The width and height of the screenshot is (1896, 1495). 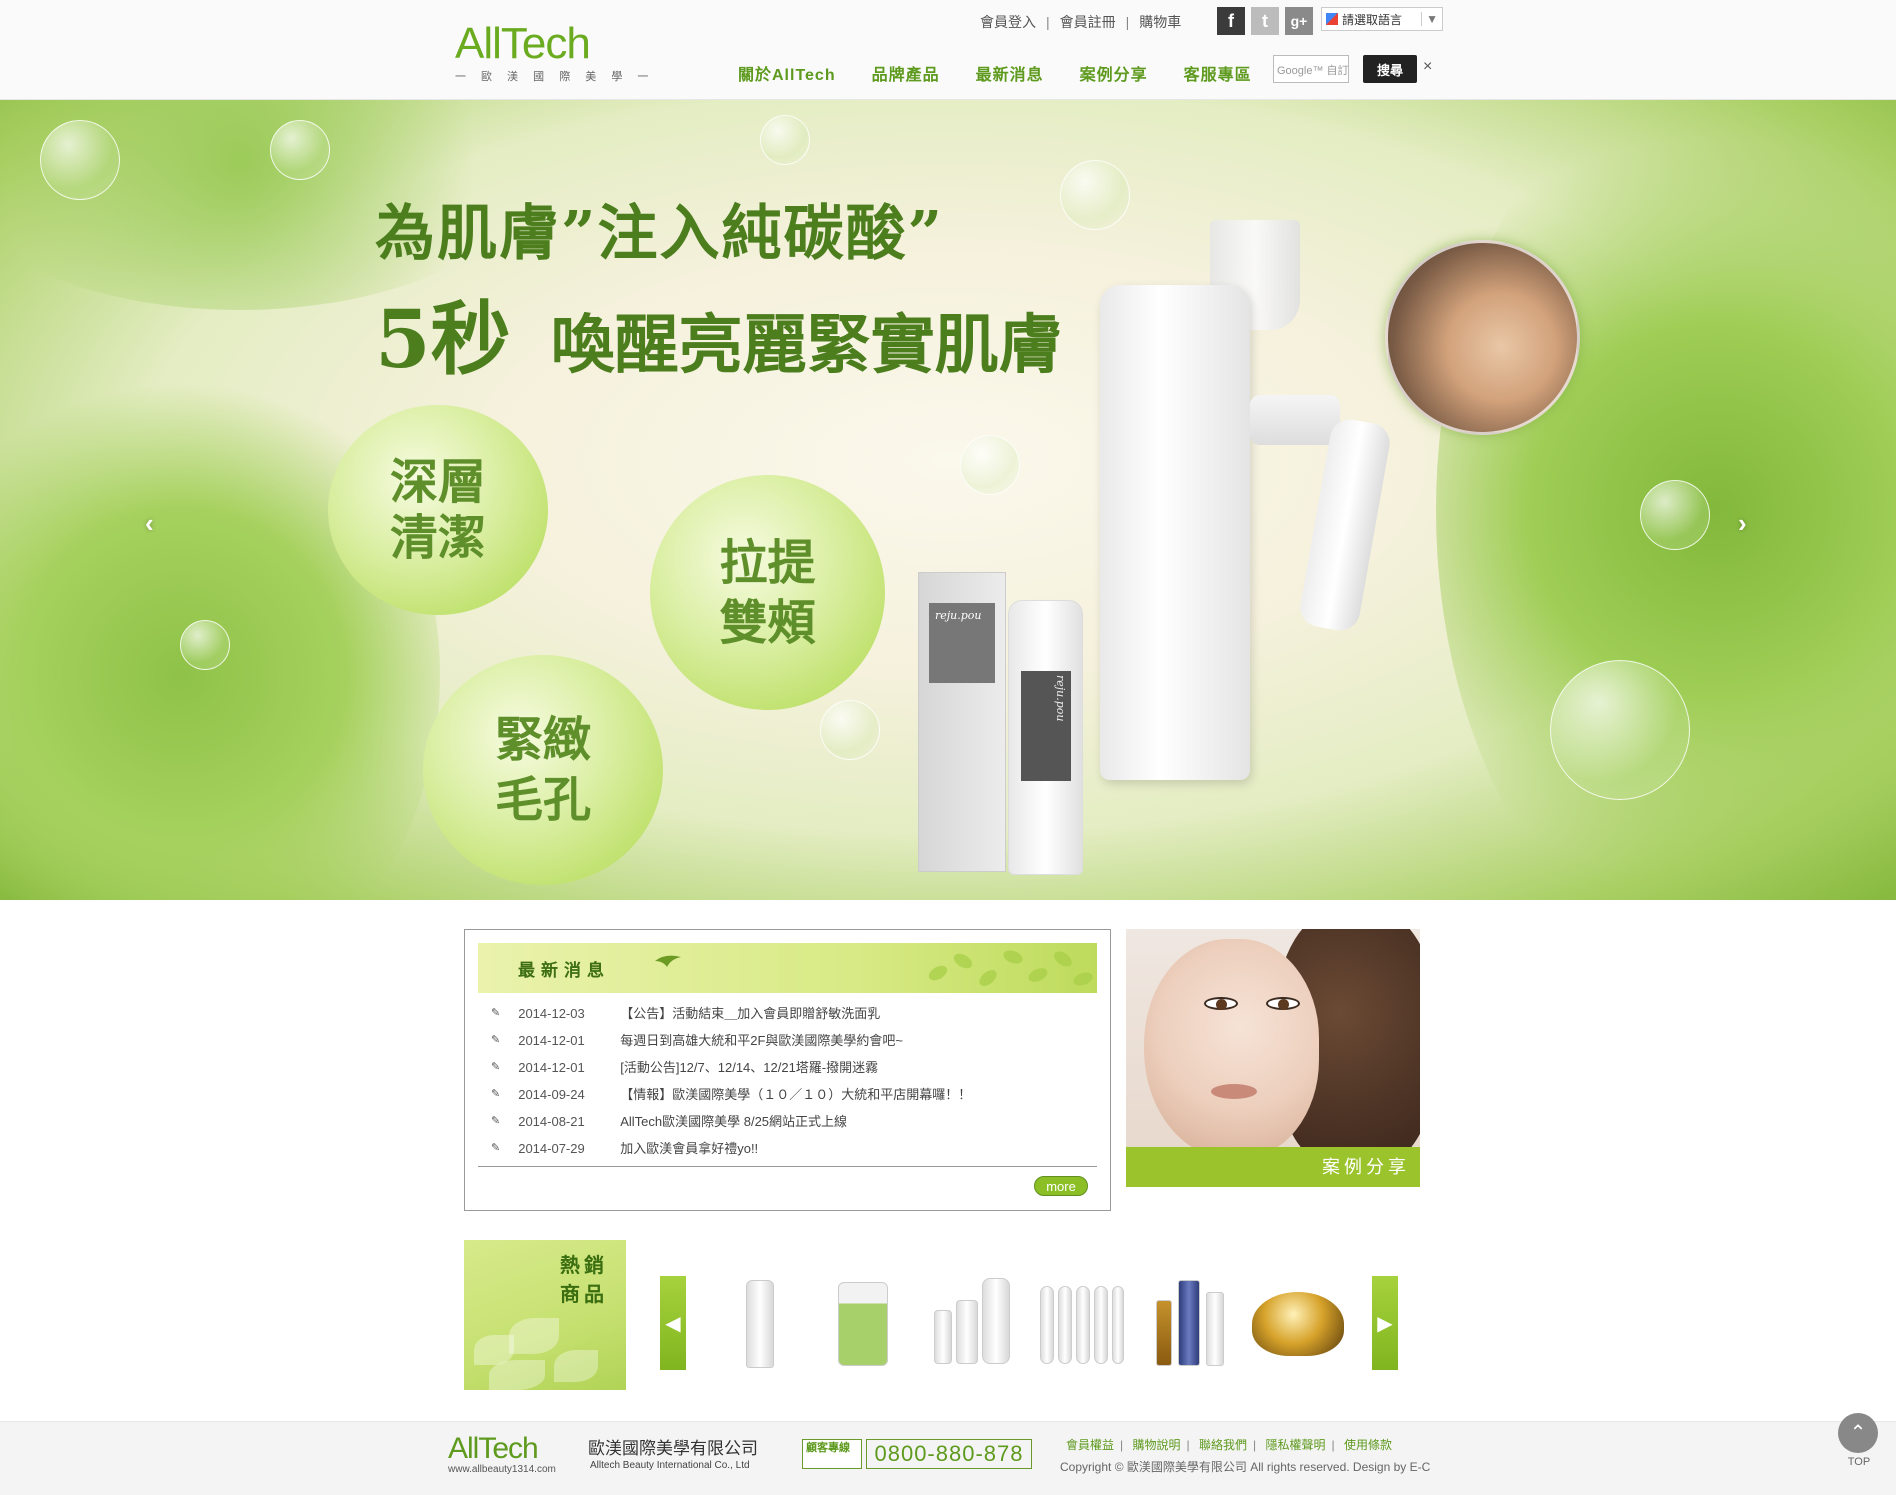 I want to click on search-button: 搜尋, so click(x=1390, y=69).